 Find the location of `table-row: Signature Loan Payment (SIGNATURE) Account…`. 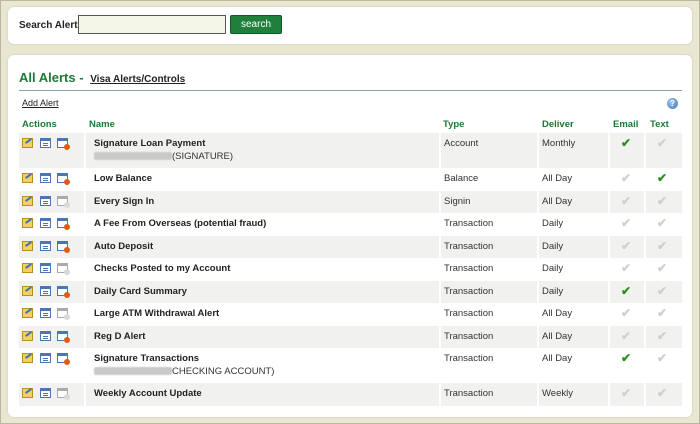

table-row: Signature Loan Payment (SIGNATURE) Account… is located at coordinates (350, 150).